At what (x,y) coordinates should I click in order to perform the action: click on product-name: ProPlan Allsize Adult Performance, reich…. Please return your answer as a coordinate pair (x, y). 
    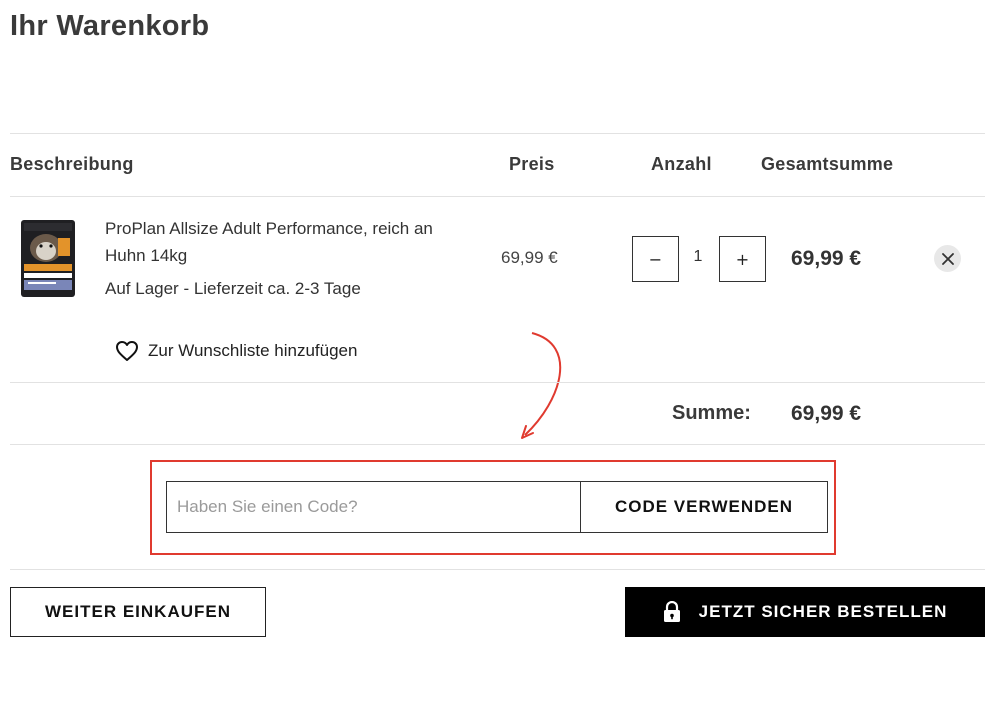
    Looking at the image, I should click on (277, 242).